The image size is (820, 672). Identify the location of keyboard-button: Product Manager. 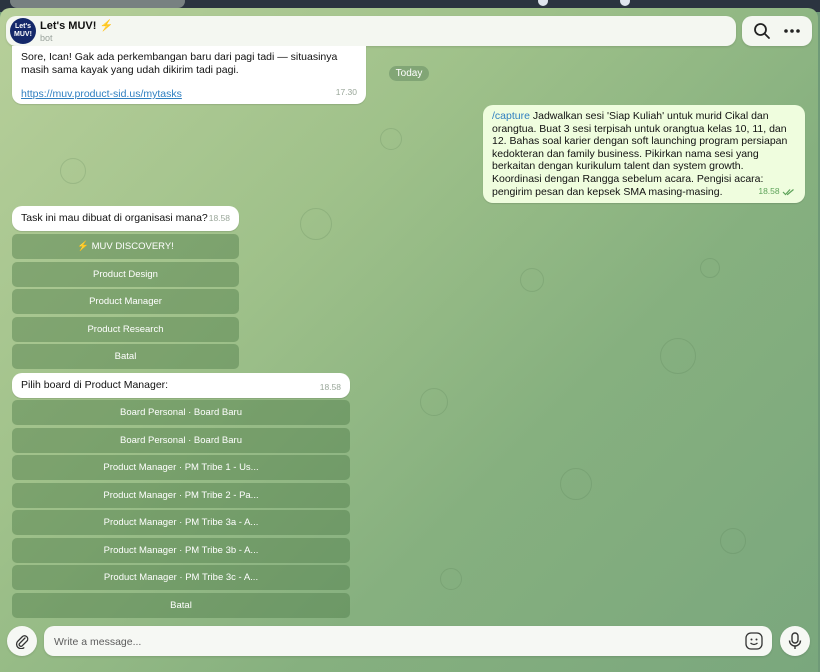
(125, 301).